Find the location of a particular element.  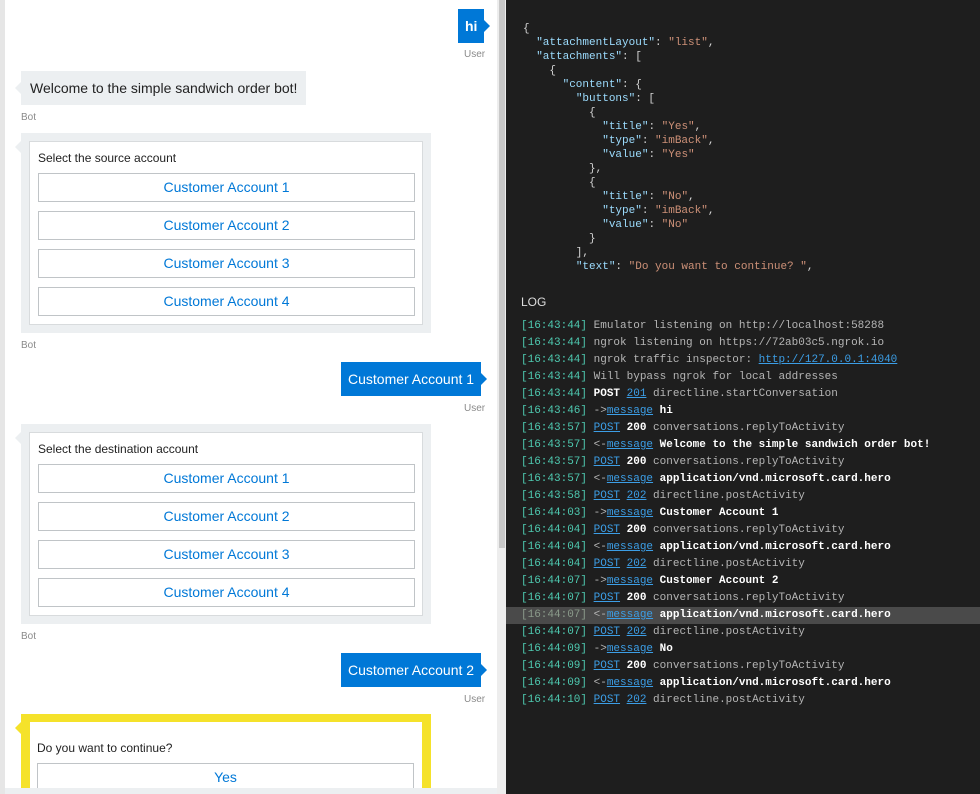

json-line: "type": "imBack", is located at coordinates (751, 141).